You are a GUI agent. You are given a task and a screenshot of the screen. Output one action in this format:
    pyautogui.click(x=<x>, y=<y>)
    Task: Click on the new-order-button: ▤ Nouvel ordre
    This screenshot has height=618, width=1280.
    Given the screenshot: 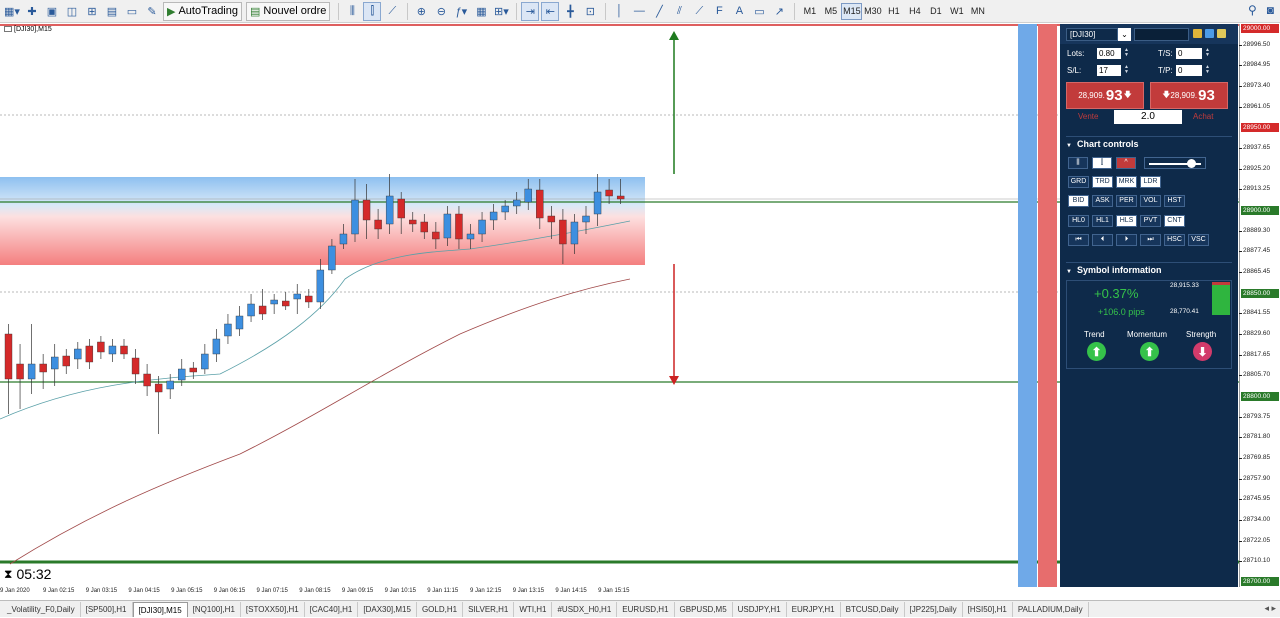 What is the action you would take?
    pyautogui.click(x=288, y=11)
    